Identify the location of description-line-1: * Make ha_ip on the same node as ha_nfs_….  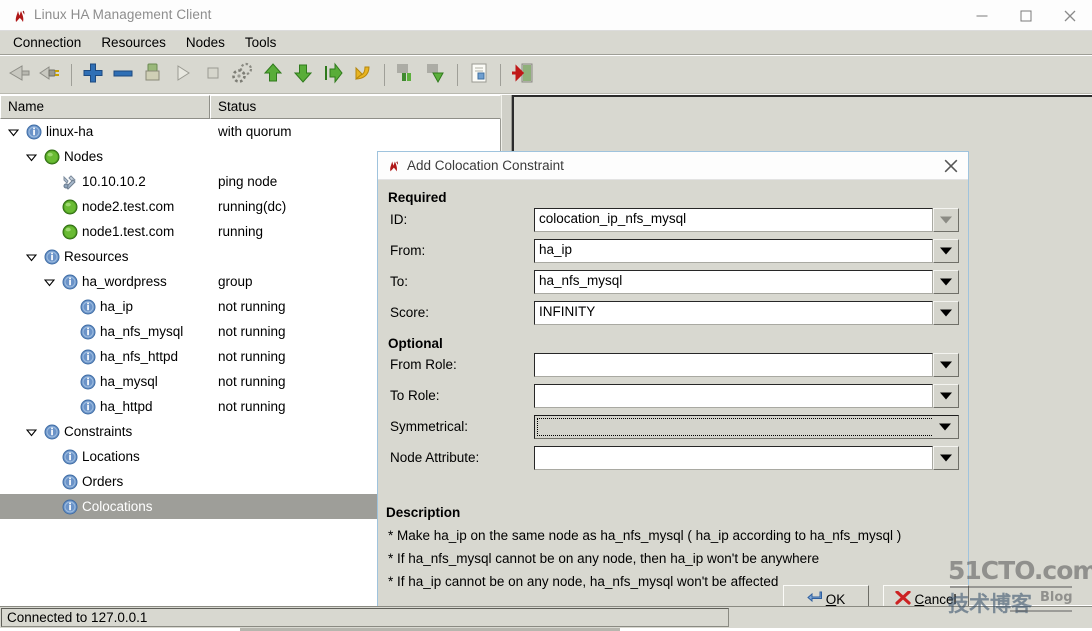
(645, 535).